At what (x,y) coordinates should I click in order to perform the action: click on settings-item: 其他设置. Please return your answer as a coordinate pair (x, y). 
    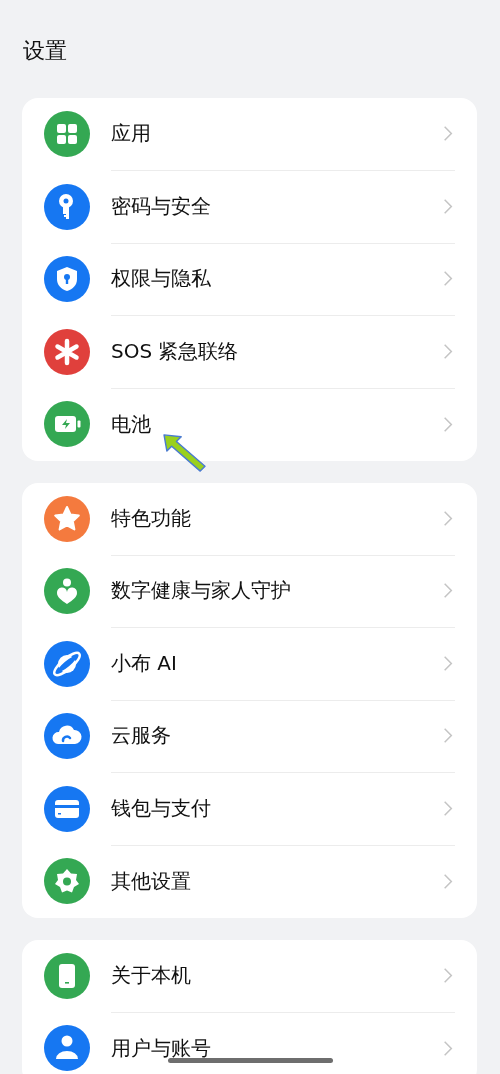
    Looking at the image, I should click on (260, 881).